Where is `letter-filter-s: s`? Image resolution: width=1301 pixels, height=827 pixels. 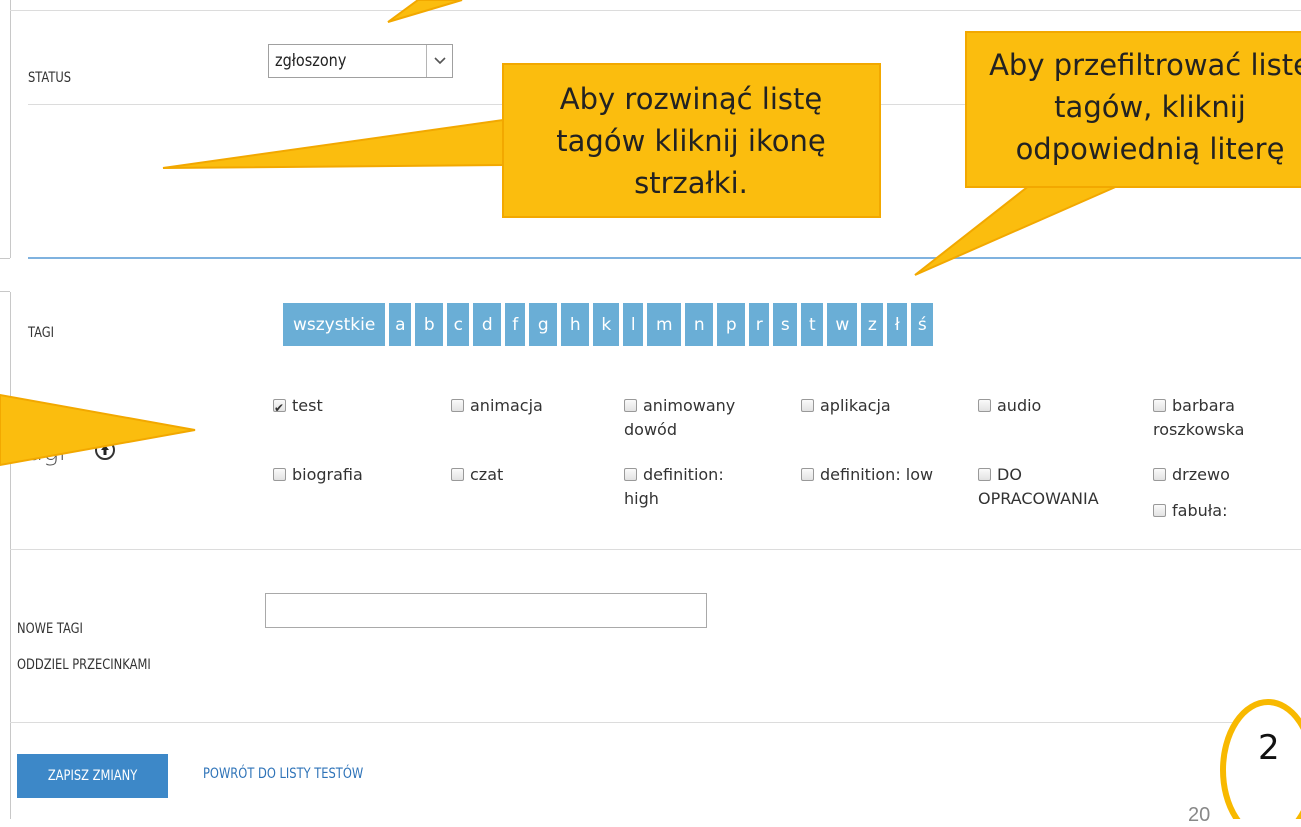 letter-filter-s: s is located at coordinates (785, 324).